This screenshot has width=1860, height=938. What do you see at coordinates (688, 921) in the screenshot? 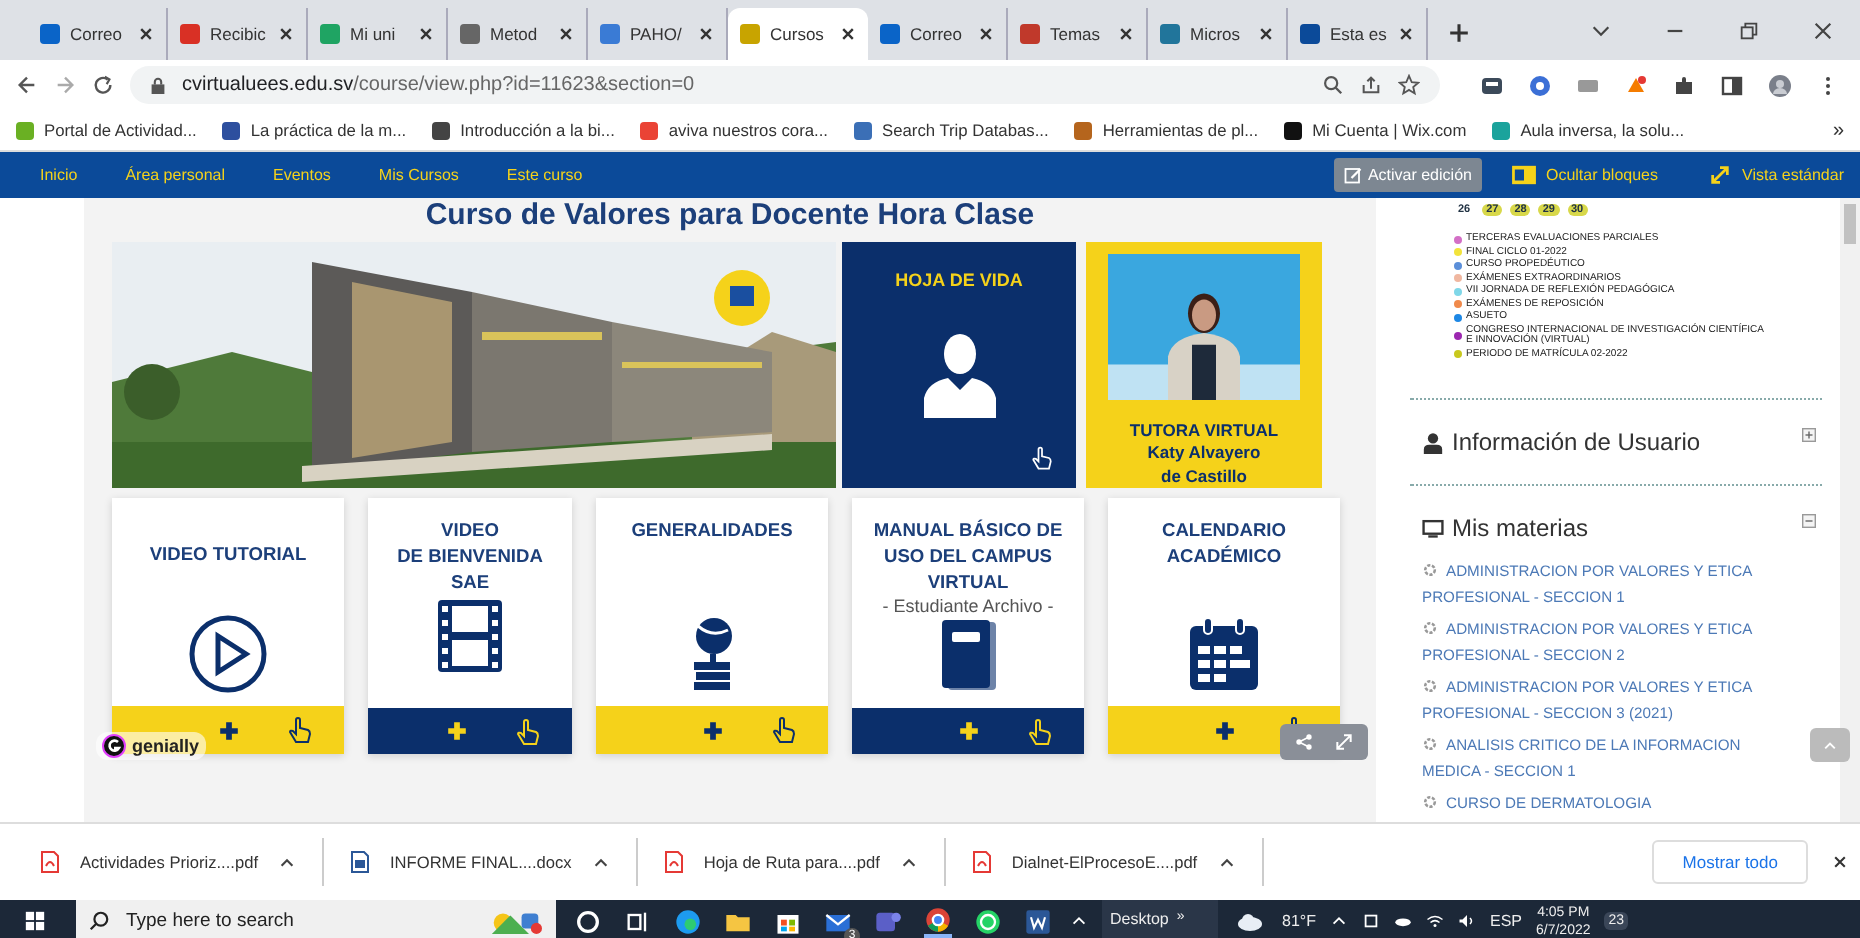
I see `edge-icon` at bounding box center [688, 921].